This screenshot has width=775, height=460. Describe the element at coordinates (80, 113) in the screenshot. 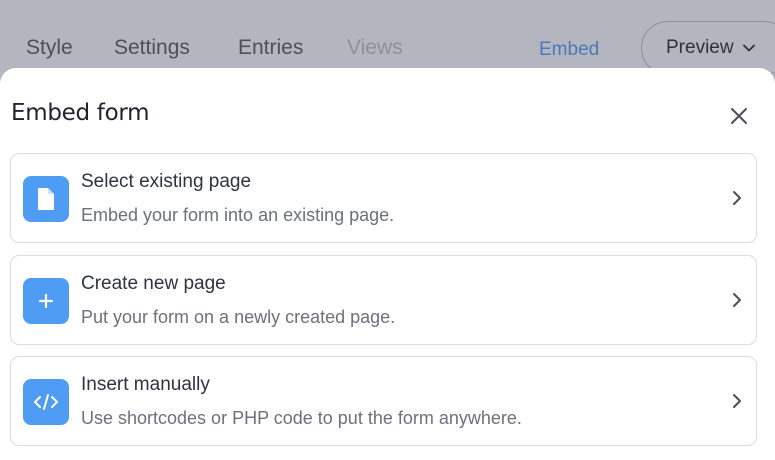

I see `modal-title: Embed form` at that location.